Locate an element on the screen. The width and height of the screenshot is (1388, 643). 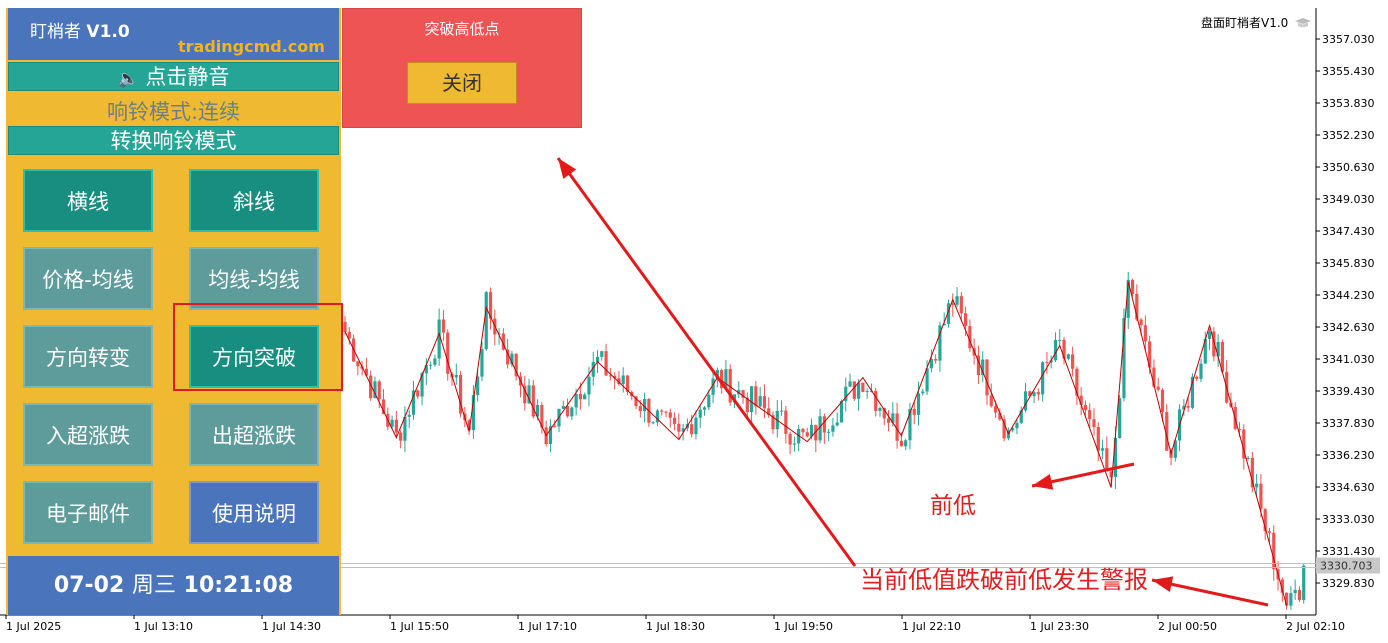
popup-title: 突破高低点 is located at coordinates (462, 29).